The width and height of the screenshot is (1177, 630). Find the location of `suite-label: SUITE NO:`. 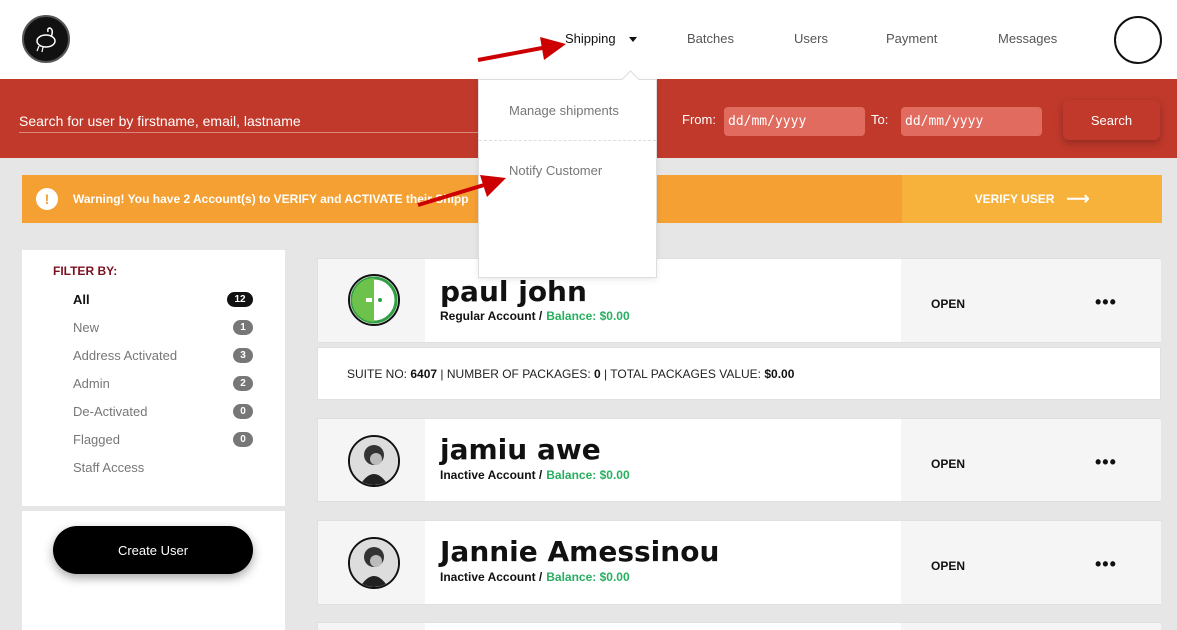

suite-label: SUITE NO: is located at coordinates (377, 374).